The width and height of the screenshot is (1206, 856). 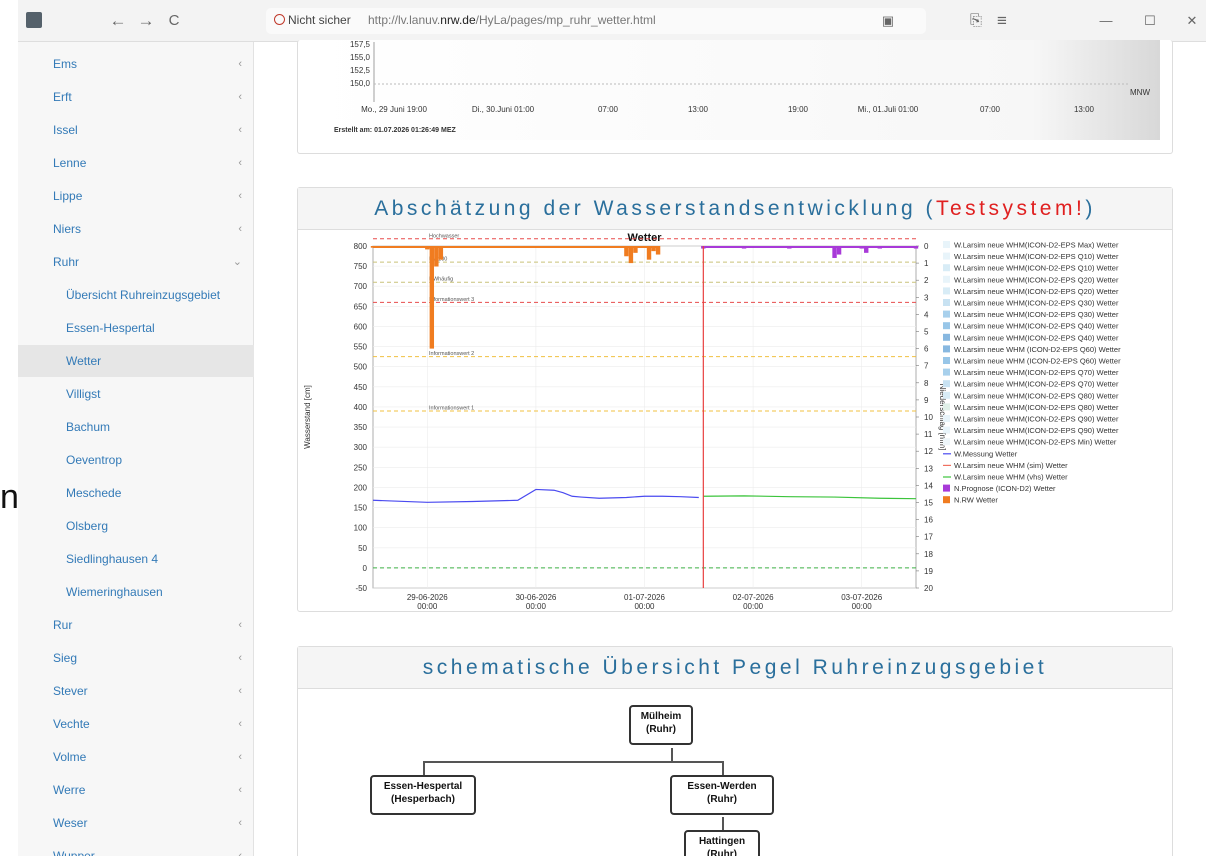 I want to click on threshold-label: Informationswert 3, so click(x=451, y=300).